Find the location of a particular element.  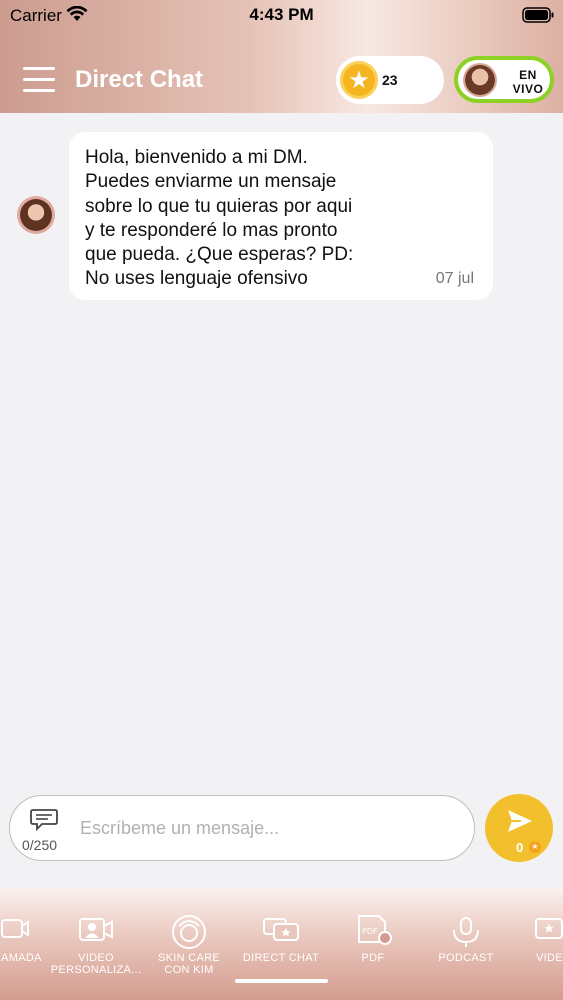

send-icon is located at coordinates (520, 823).